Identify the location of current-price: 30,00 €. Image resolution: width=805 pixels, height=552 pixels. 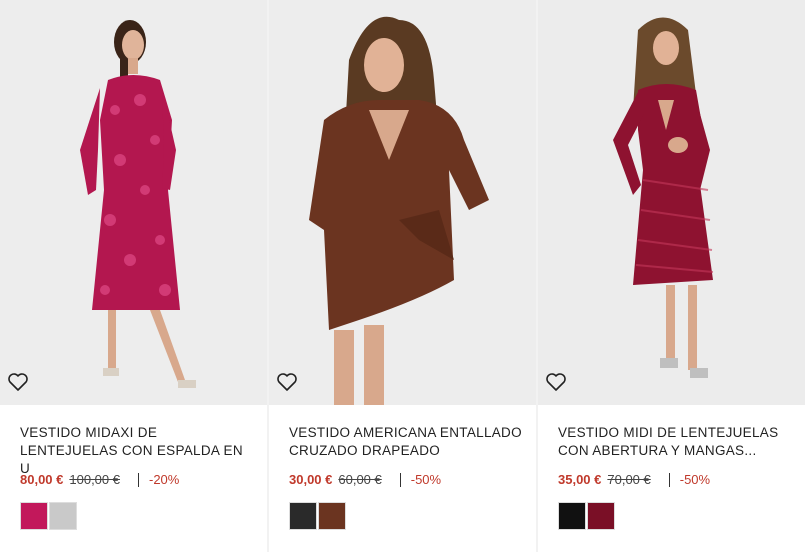
(311, 479).